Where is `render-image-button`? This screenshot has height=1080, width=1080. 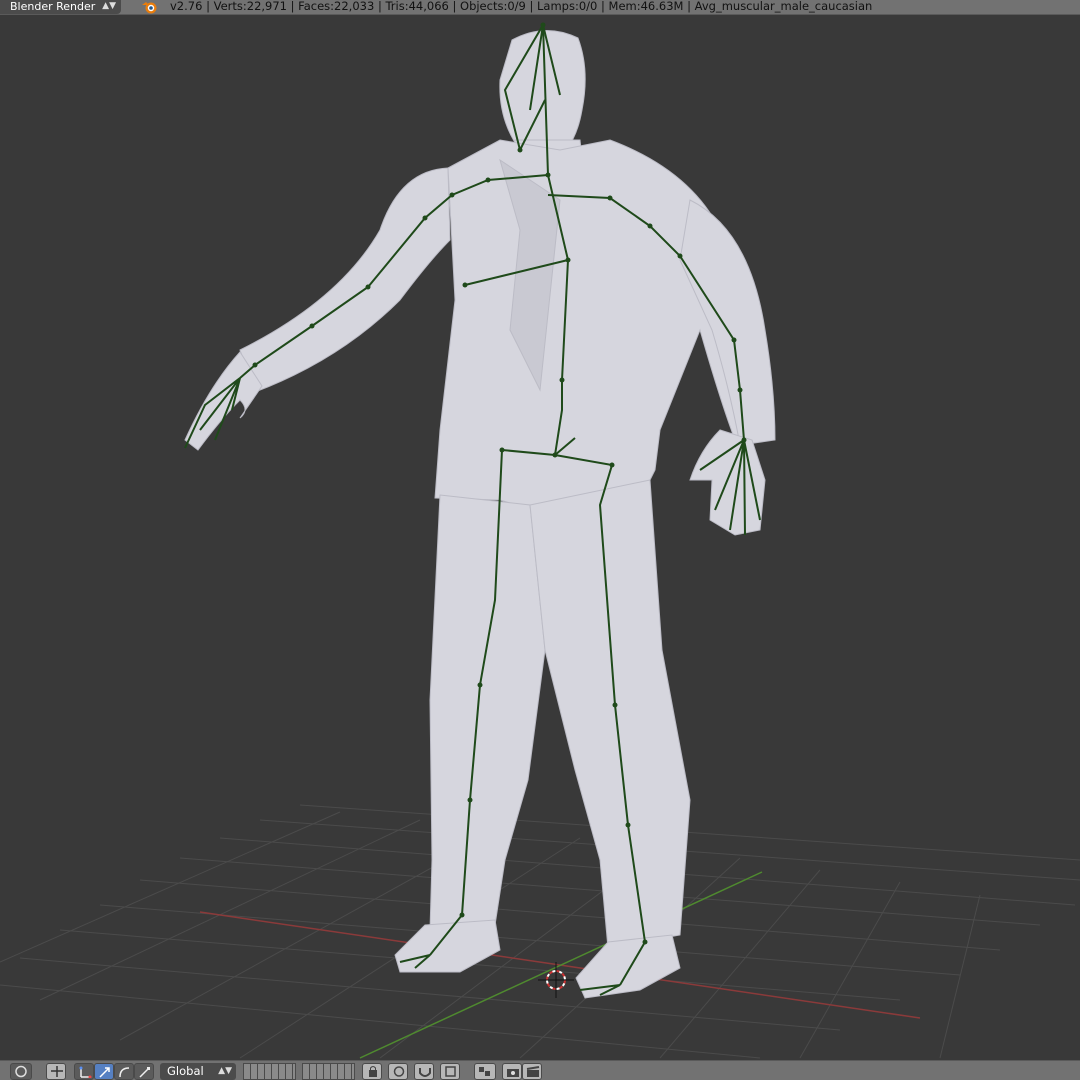 render-image-button is located at coordinates (512, 1071).